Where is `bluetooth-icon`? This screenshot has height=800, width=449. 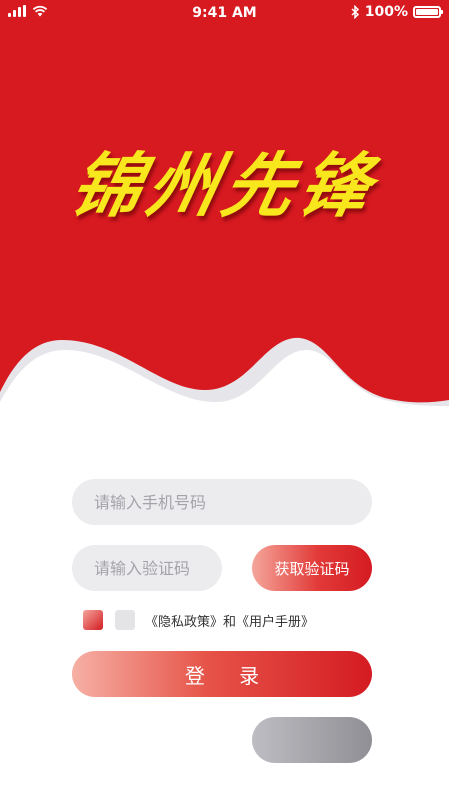 bluetooth-icon is located at coordinates (355, 12).